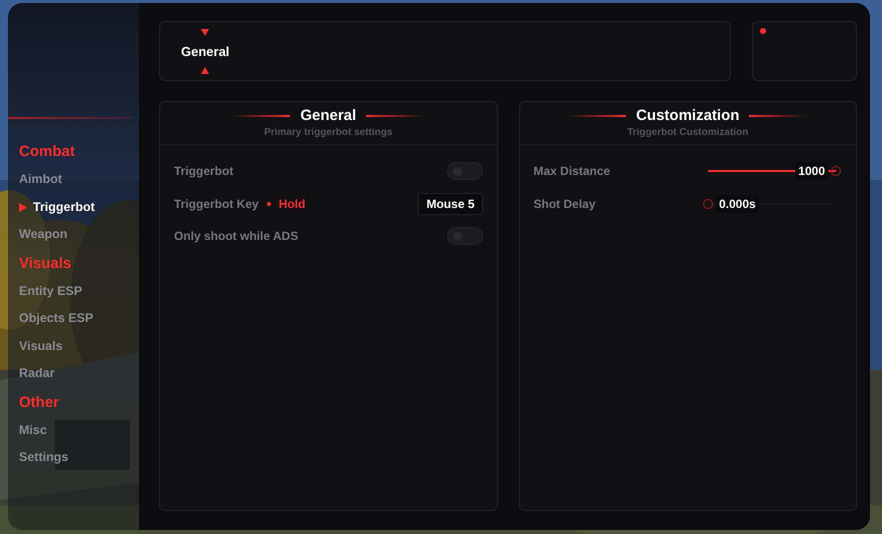 Image resolution: width=882 pixels, height=534 pixels. I want to click on sidebar-item: Entity ESP, so click(73, 291).